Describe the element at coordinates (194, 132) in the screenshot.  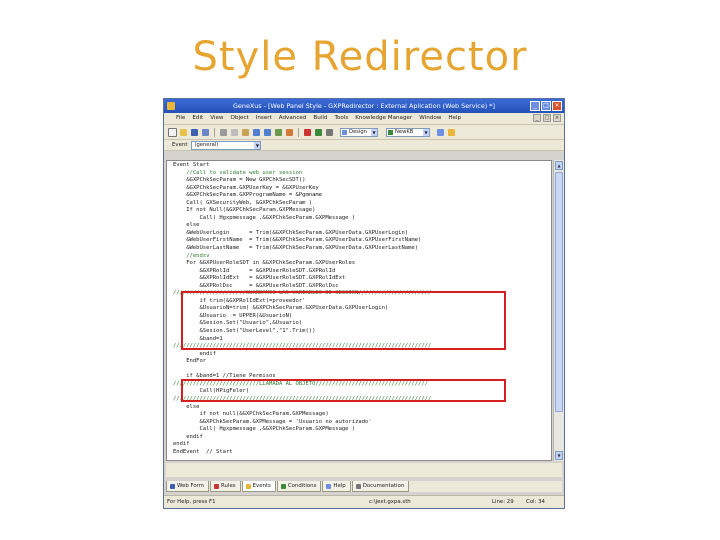
I see `save-icon` at that location.